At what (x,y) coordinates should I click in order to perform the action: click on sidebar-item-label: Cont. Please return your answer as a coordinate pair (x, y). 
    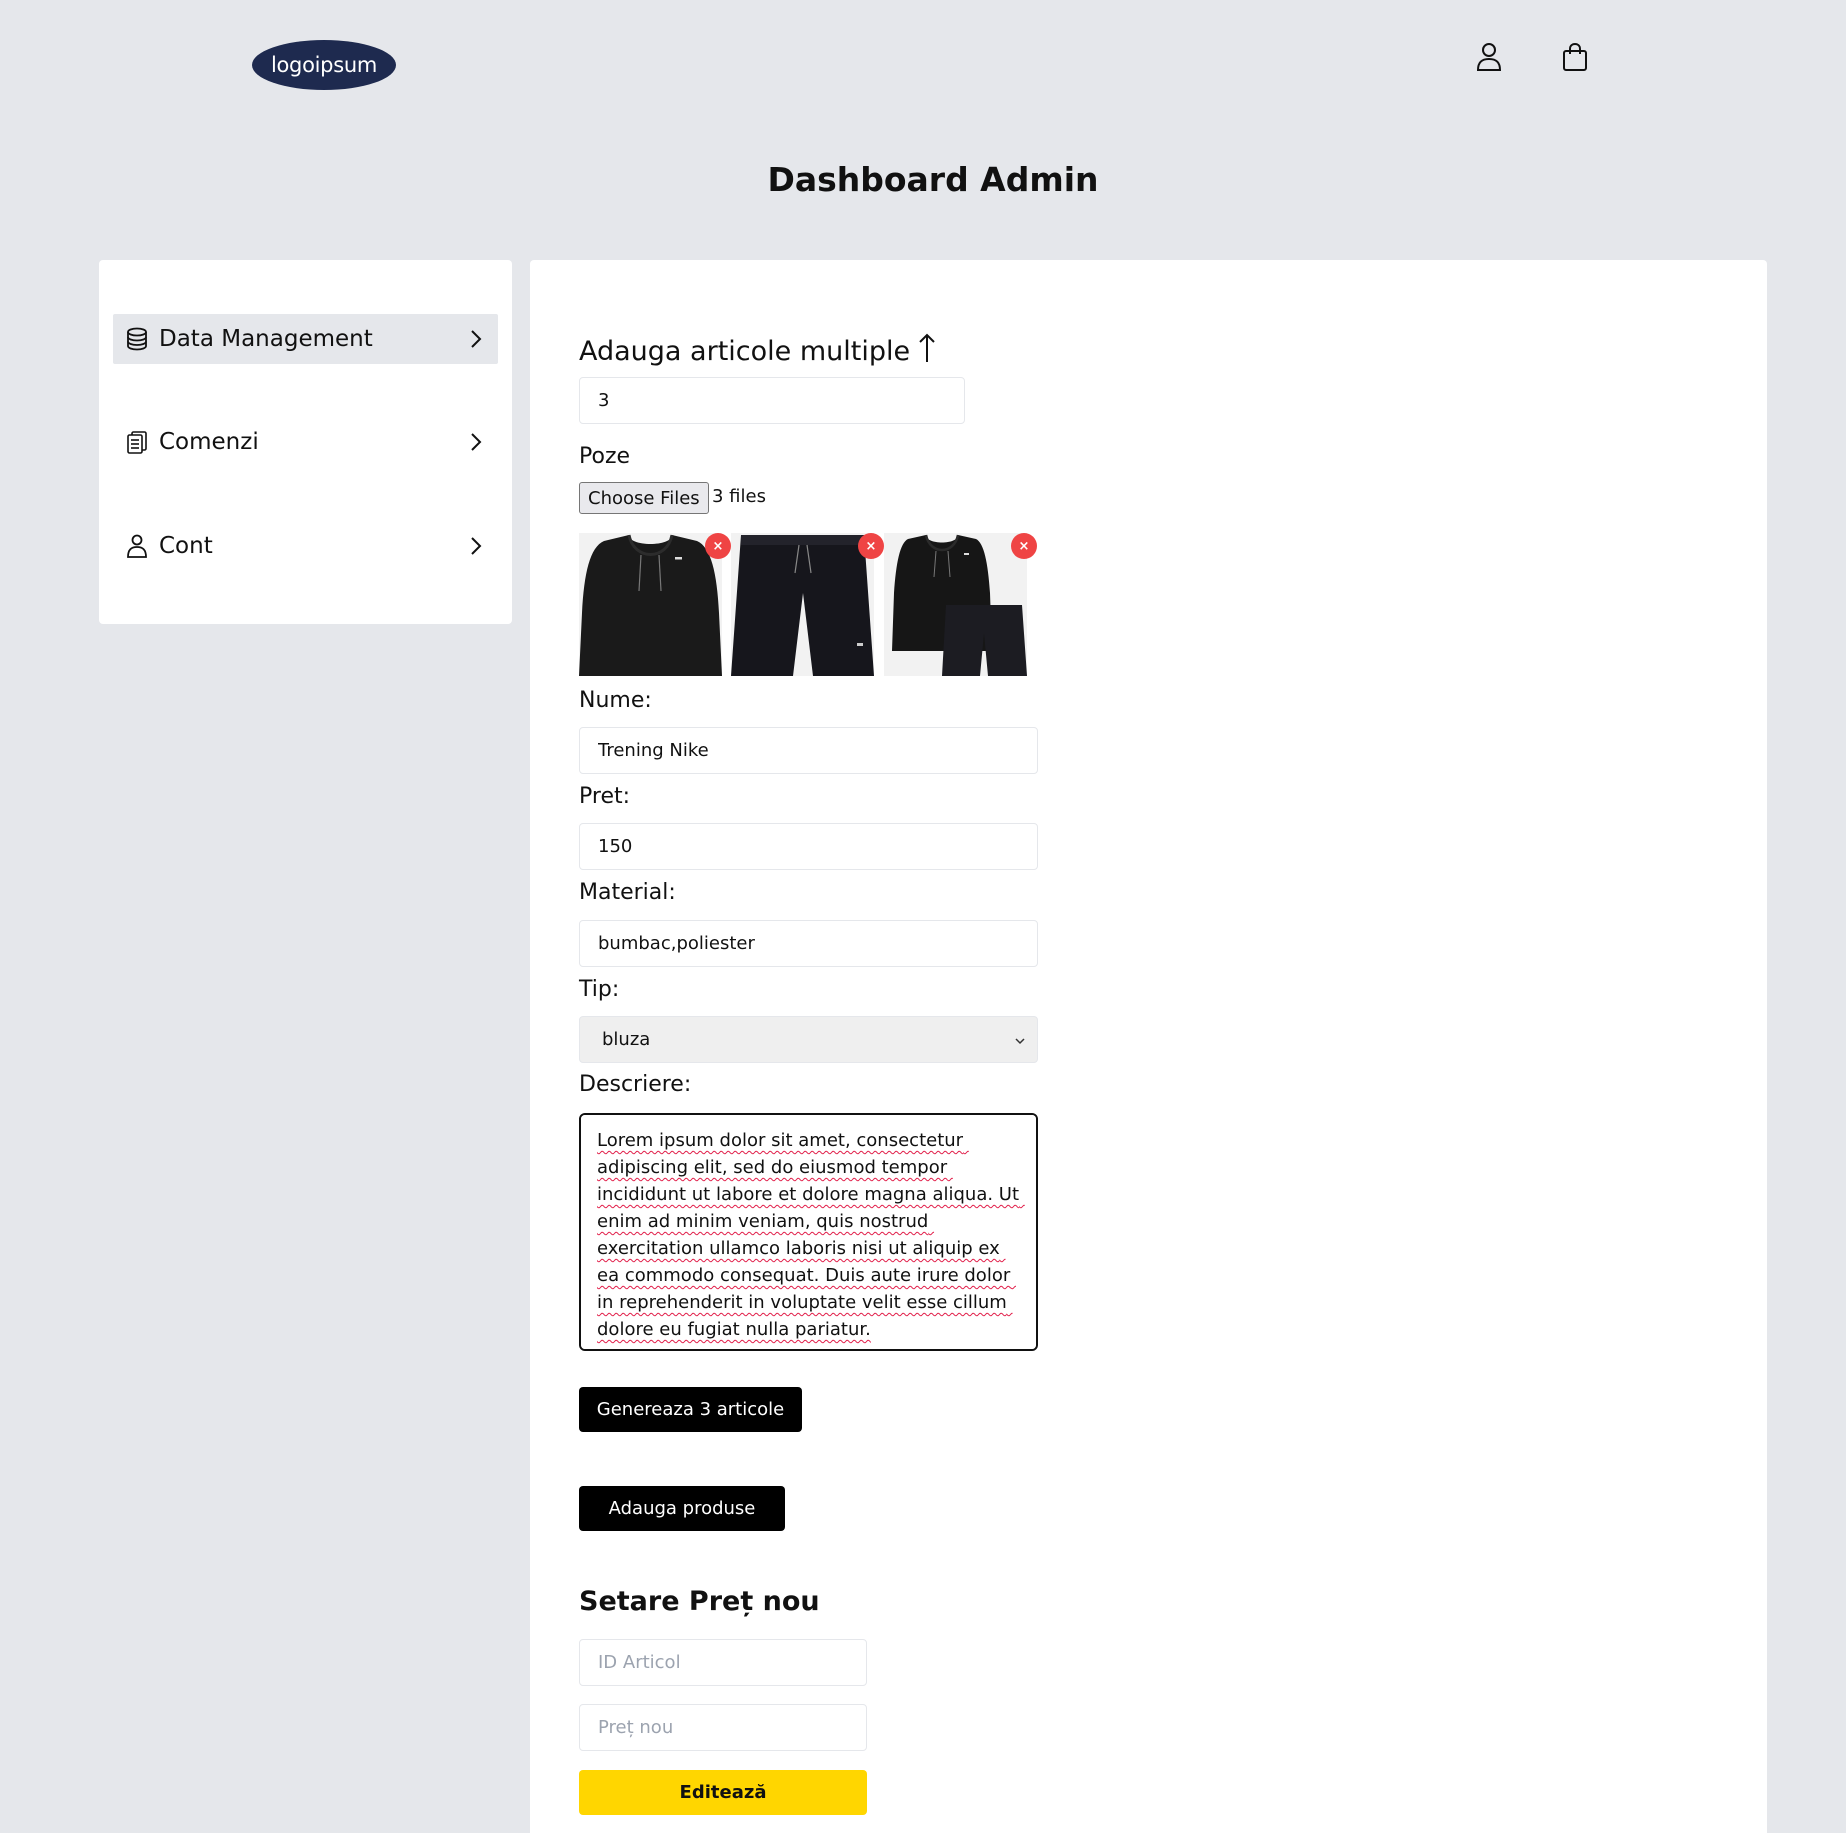
    Looking at the image, I should click on (186, 546).